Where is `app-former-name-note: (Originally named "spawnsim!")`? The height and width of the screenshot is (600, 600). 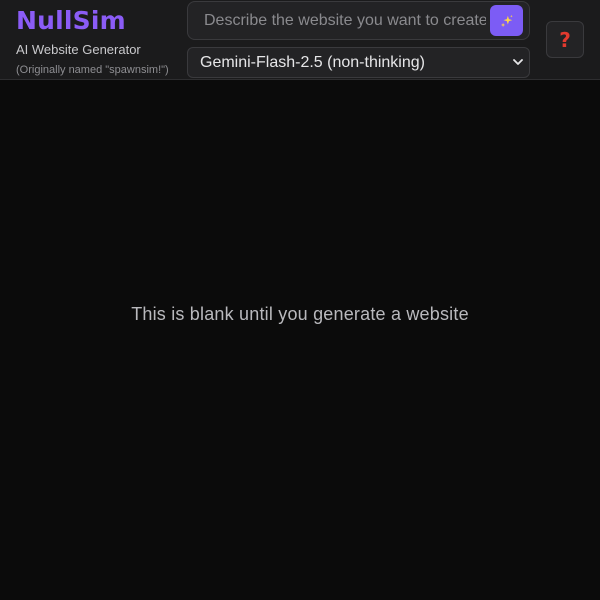
app-former-name-note: (Originally named "spawnsim!") is located at coordinates (92, 70).